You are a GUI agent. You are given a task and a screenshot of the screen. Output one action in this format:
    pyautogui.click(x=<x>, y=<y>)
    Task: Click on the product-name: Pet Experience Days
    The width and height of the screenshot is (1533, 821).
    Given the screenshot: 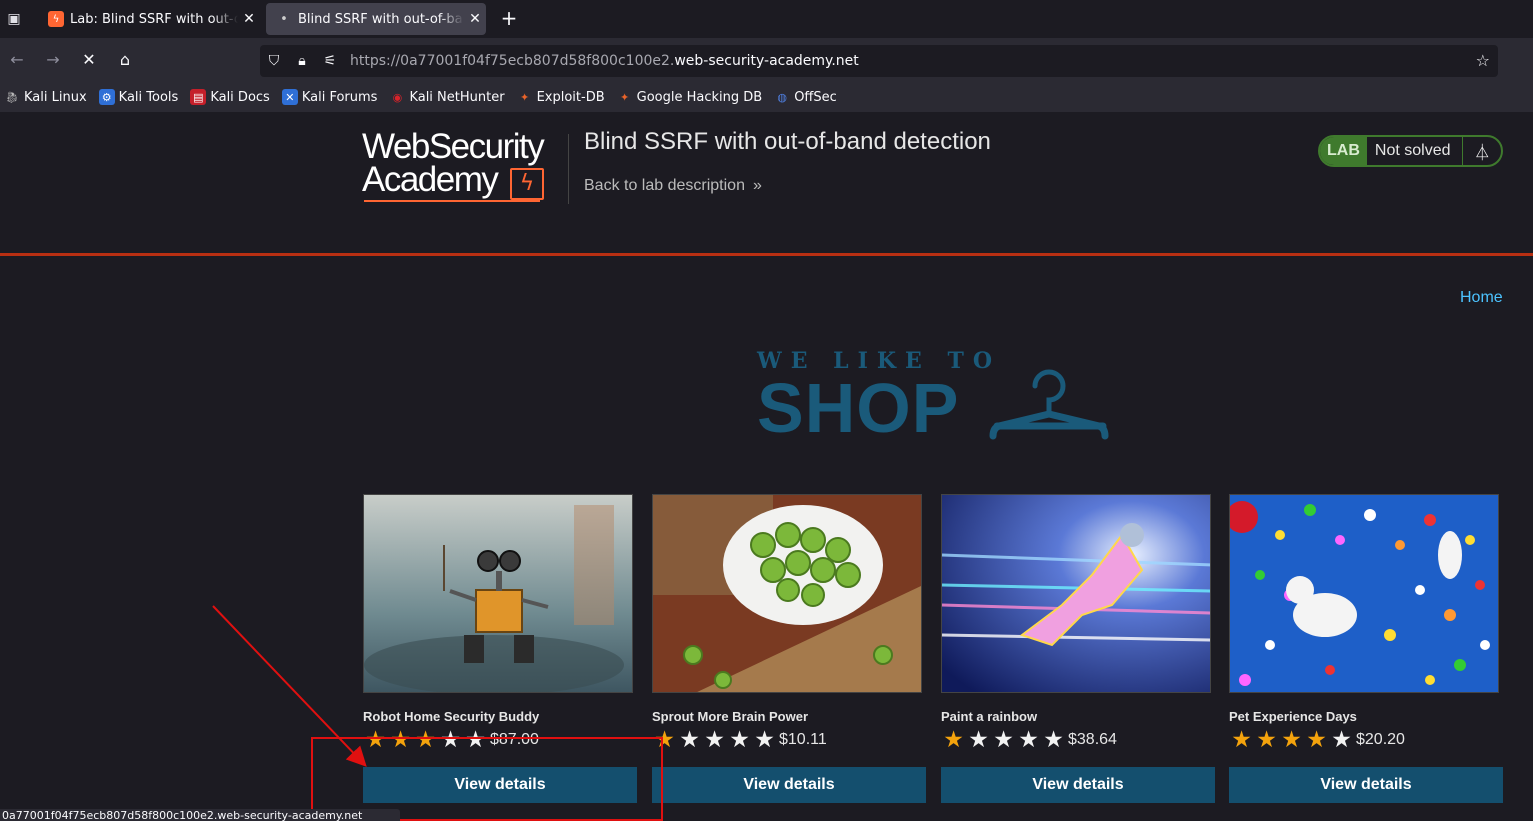 What is the action you would take?
    pyautogui.click(x=1293, y=716)
    